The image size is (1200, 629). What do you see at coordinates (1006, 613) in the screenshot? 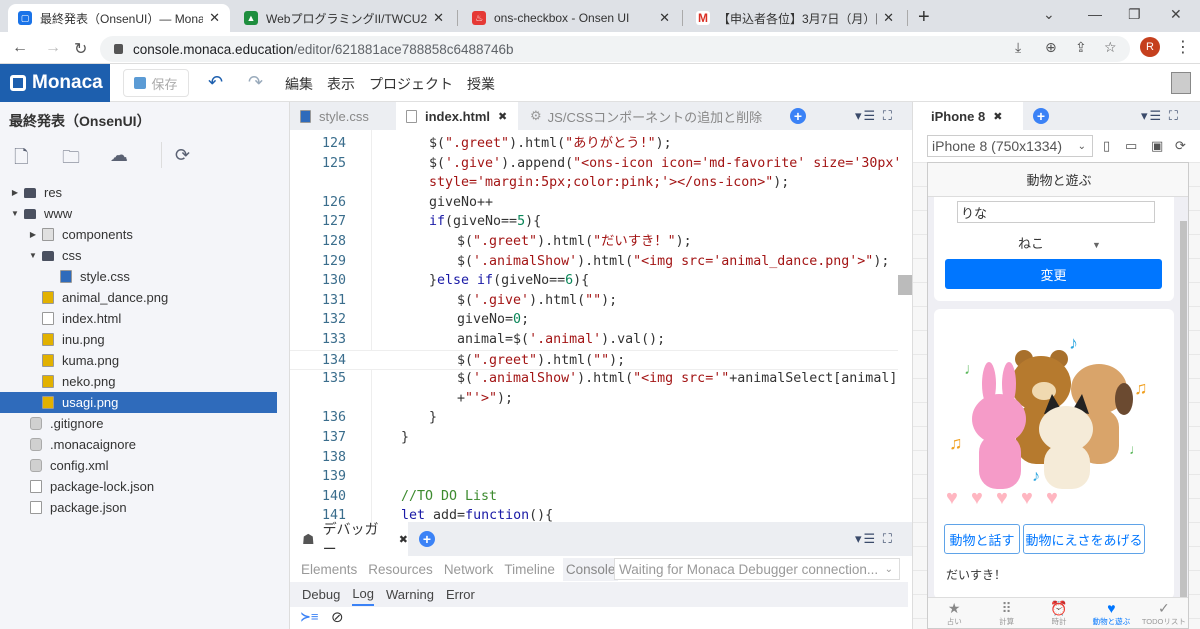
I see `app-tab-1: ⠿ 計算` at bounding box center [1006, 613].